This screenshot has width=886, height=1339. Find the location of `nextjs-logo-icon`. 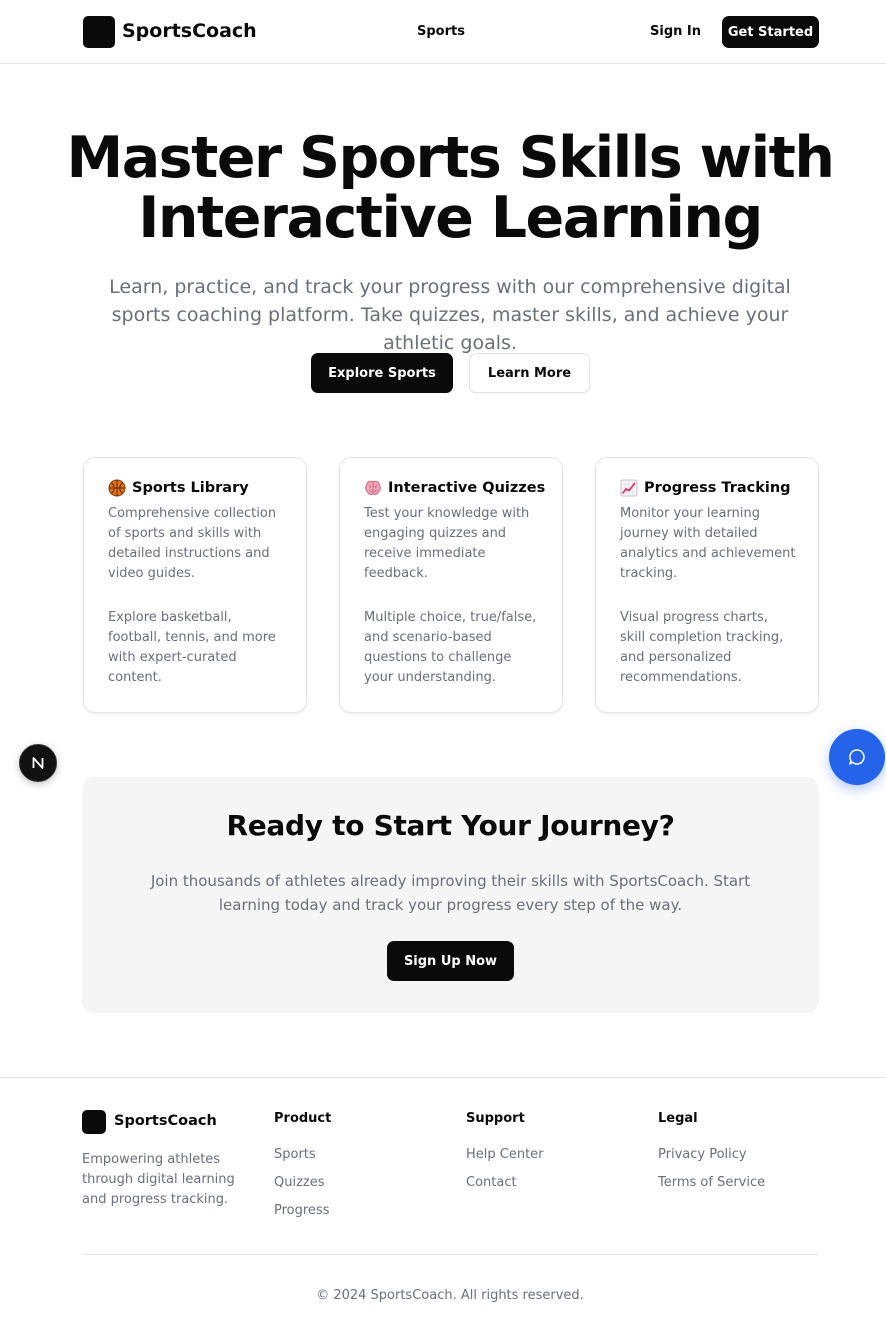

nextjs-logo-icon is located at coordinates (38, 763).